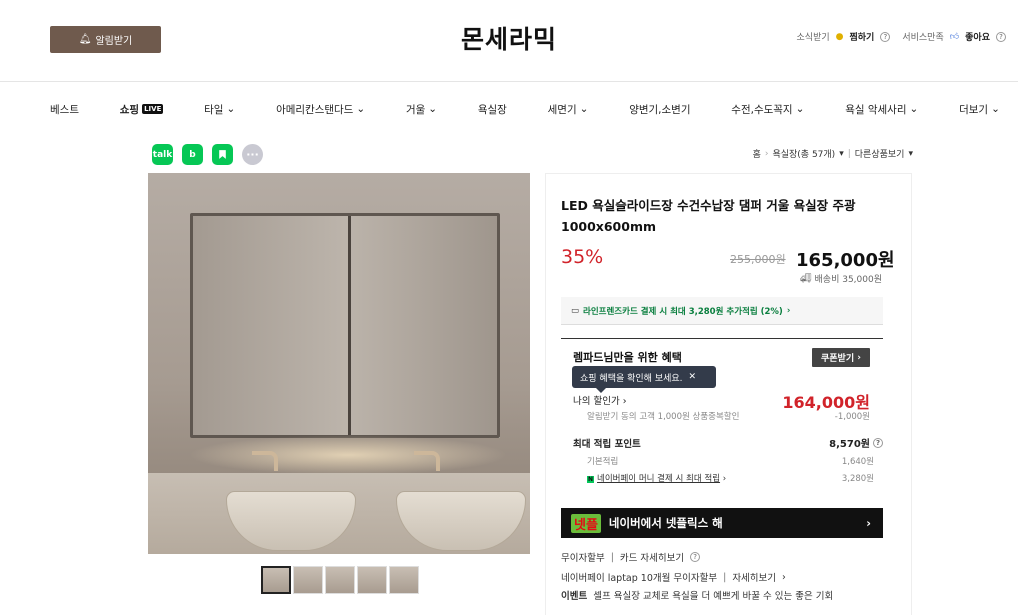 Image resolution: width=1018 pixels, height=615 pixels. Describe the element at coordinates (881, 109) in the screenshot. I see `nav-item-accessories: 욕실 악세사리 ⌄` at that location.